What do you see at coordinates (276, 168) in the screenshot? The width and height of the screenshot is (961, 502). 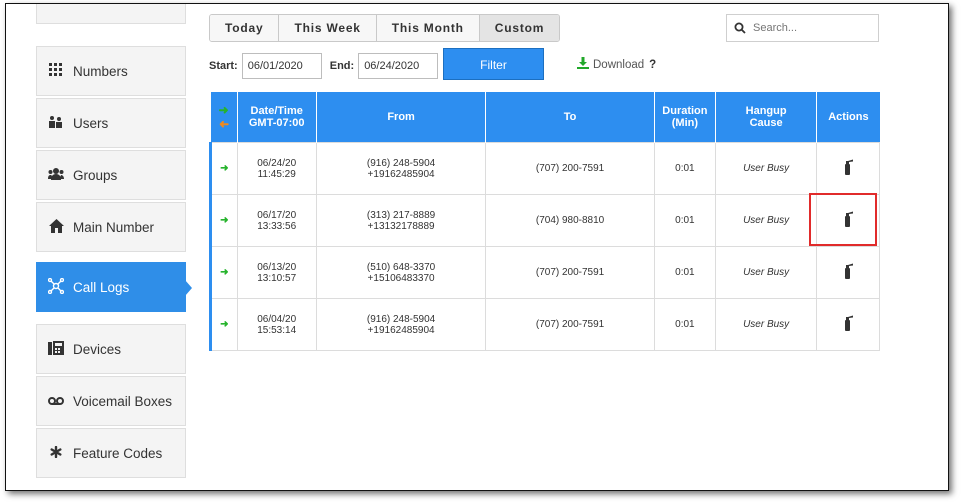 I see `datetime-cell: 06/24/20 11:45:29` at bounding box center [276, 168].